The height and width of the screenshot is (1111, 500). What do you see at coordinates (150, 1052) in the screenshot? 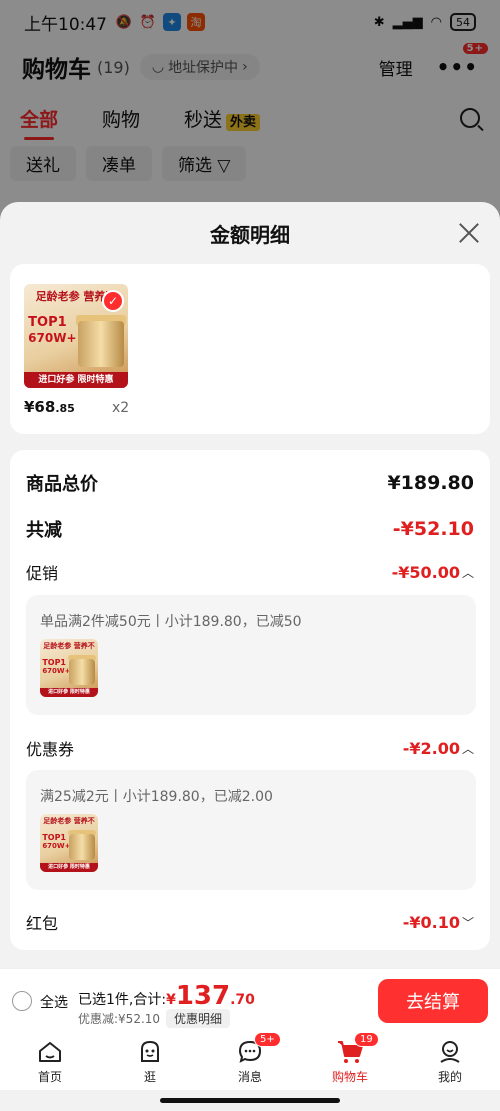
I see `browse-icon` at bounding box center [150, 1052].